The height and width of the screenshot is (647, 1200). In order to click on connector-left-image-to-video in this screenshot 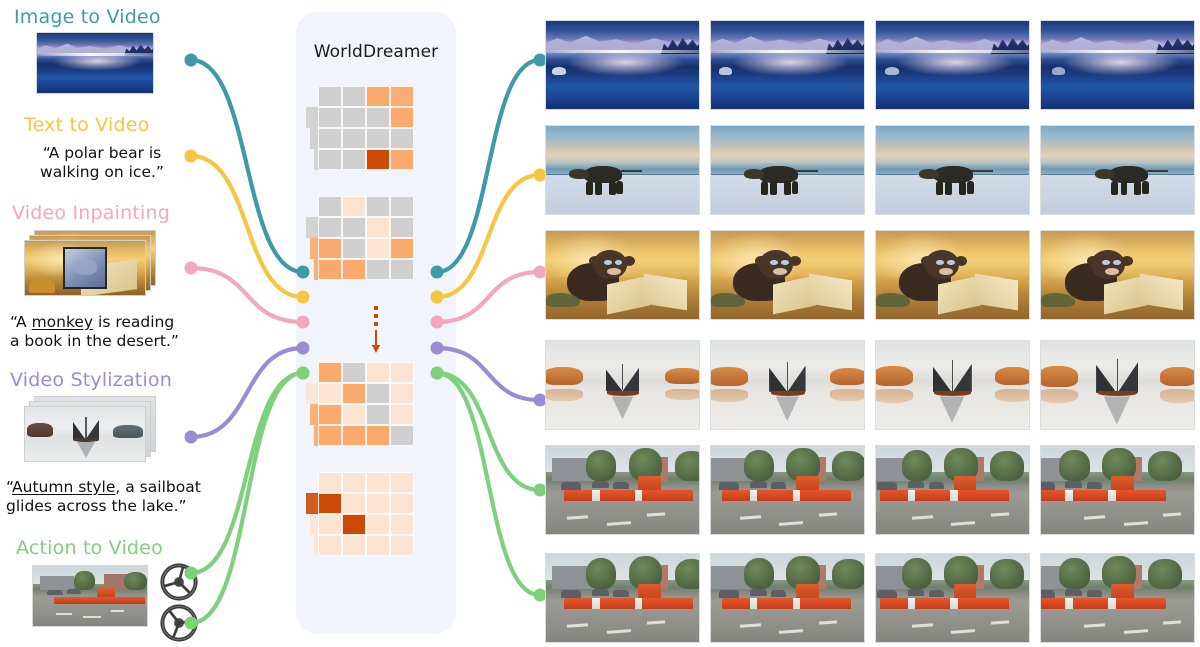, I will do `click(247, 166)`.